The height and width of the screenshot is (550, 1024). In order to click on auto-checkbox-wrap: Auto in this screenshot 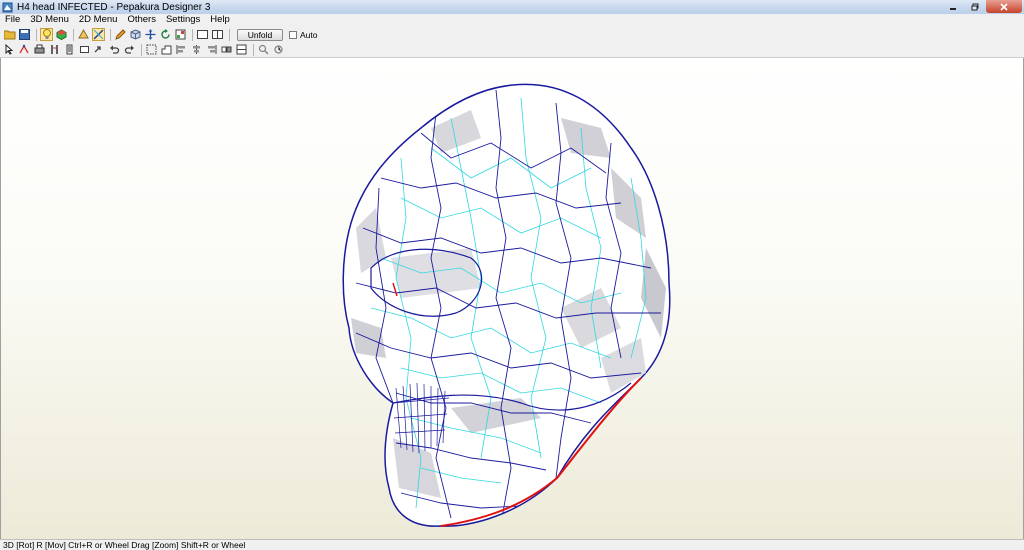, I will do `click(303, 35)`.